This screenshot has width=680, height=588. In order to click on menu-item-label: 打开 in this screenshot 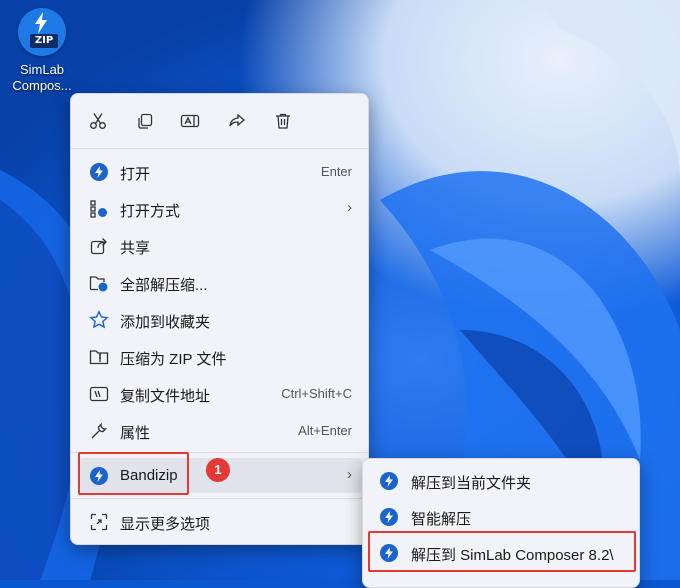, I will do `click(135, 174)`.